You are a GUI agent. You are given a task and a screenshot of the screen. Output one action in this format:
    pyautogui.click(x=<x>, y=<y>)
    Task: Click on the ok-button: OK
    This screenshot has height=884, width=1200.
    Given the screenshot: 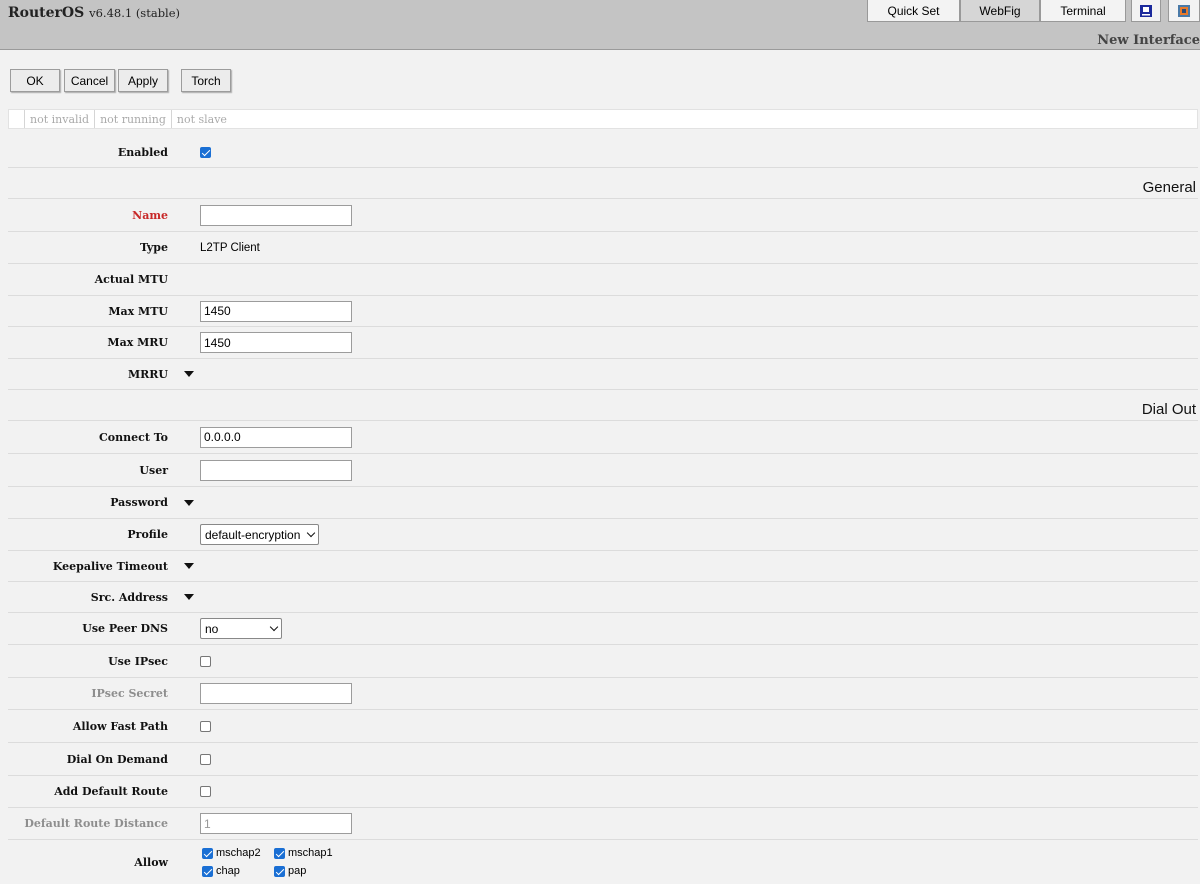 What is the action you would take?
    pyautogui.click(x=35, y=80)
    